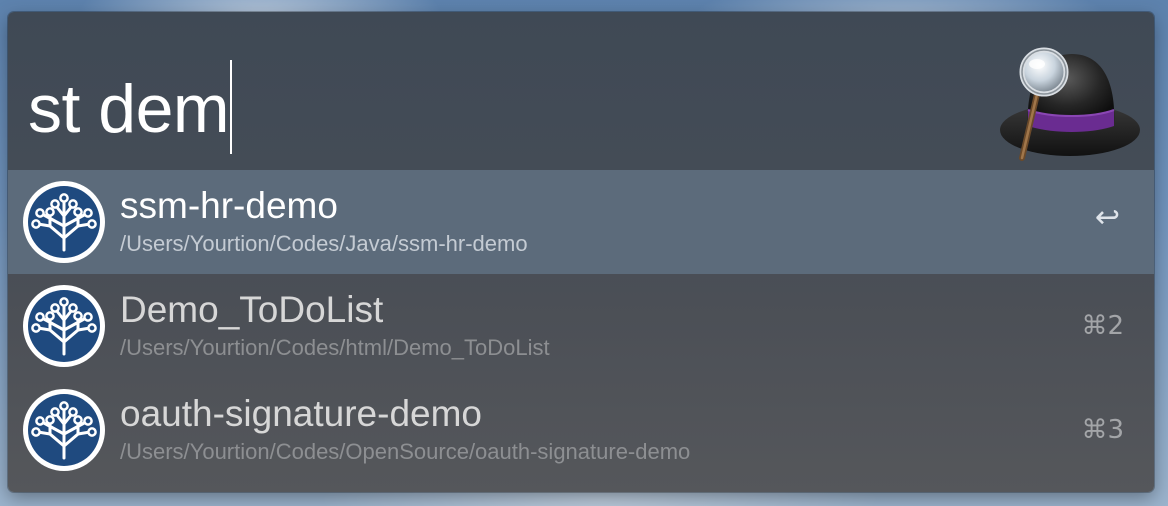  Describe the element at coordinates (1070, 104) in the screenshot. I see `alfred-hat-icon` at that location.